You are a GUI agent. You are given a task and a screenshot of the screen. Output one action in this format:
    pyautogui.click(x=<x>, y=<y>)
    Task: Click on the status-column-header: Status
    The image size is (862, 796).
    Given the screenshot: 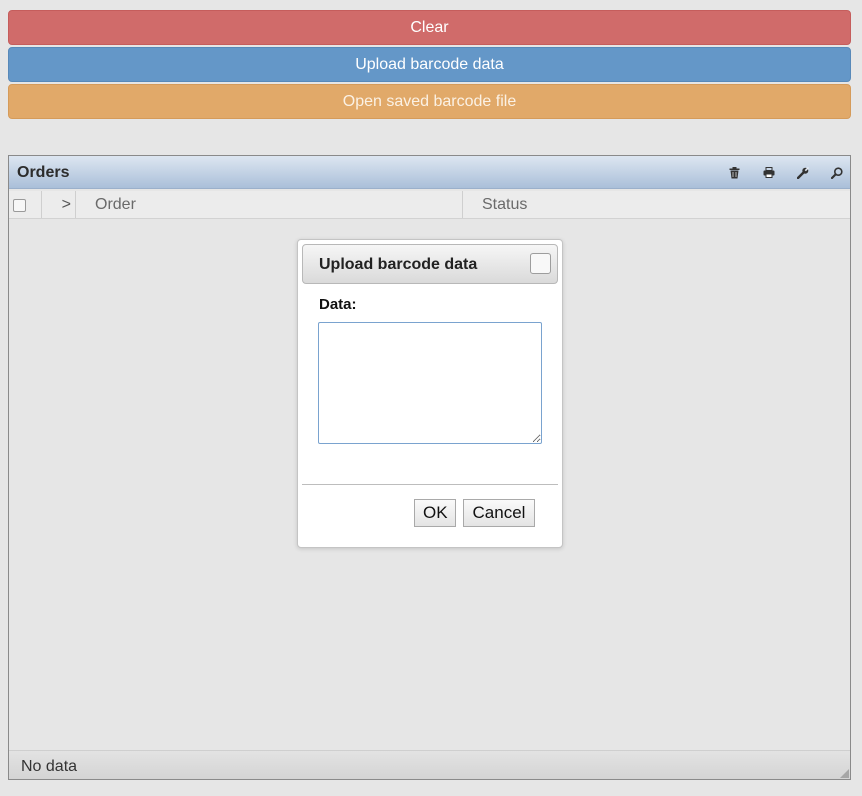 What is the action you would take?
    pyautogui.click(x=656, y=204)
    